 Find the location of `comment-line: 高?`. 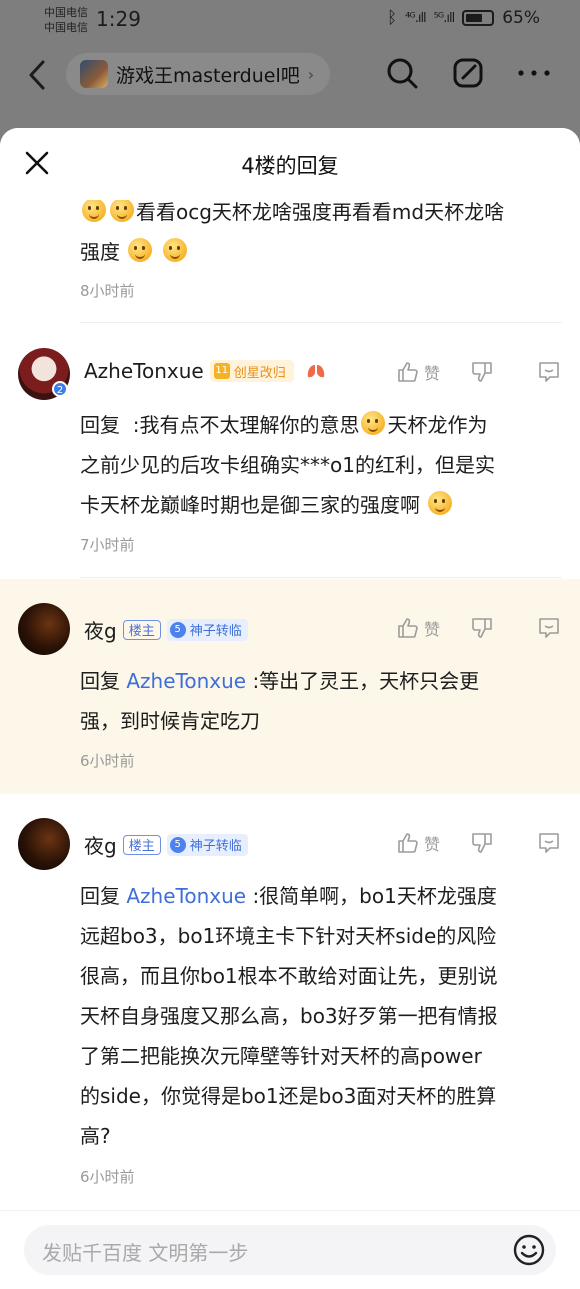

comment-line: 高? is located at coordinates (95, 1136).